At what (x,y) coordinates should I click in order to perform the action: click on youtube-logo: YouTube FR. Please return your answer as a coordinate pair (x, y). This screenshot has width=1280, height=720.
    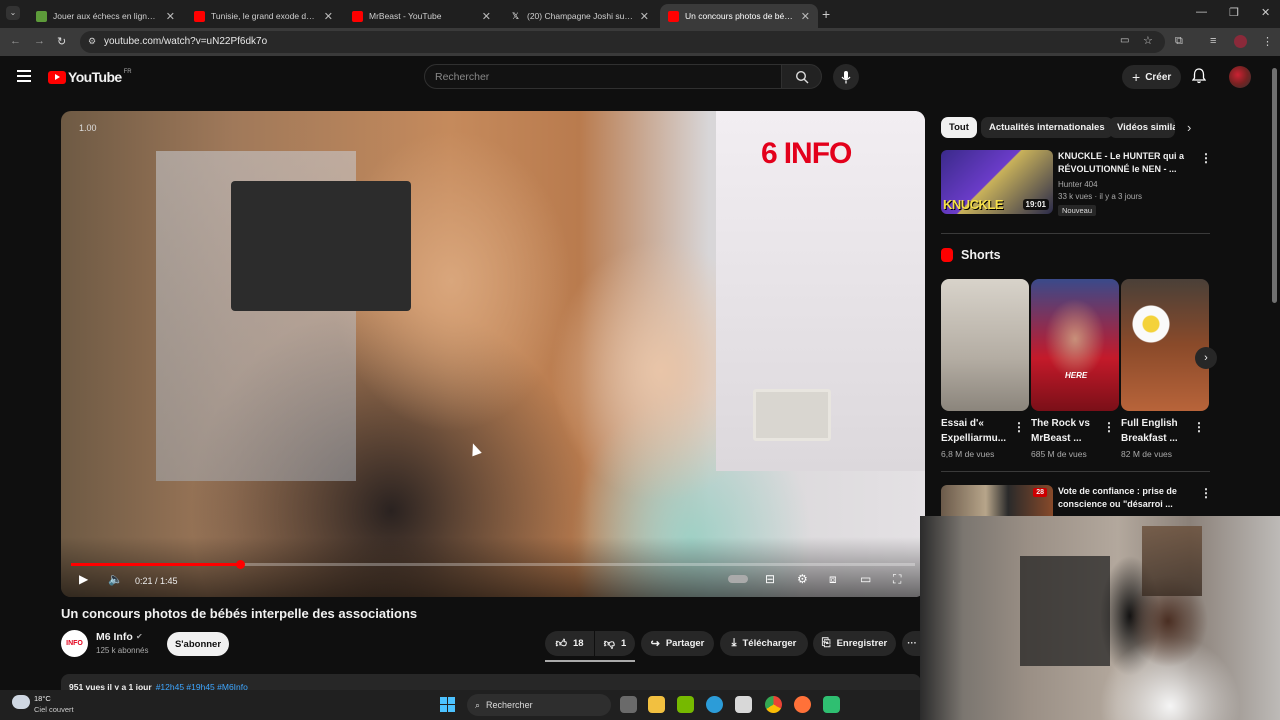
    Looking at the image, I should click on (90, 77).